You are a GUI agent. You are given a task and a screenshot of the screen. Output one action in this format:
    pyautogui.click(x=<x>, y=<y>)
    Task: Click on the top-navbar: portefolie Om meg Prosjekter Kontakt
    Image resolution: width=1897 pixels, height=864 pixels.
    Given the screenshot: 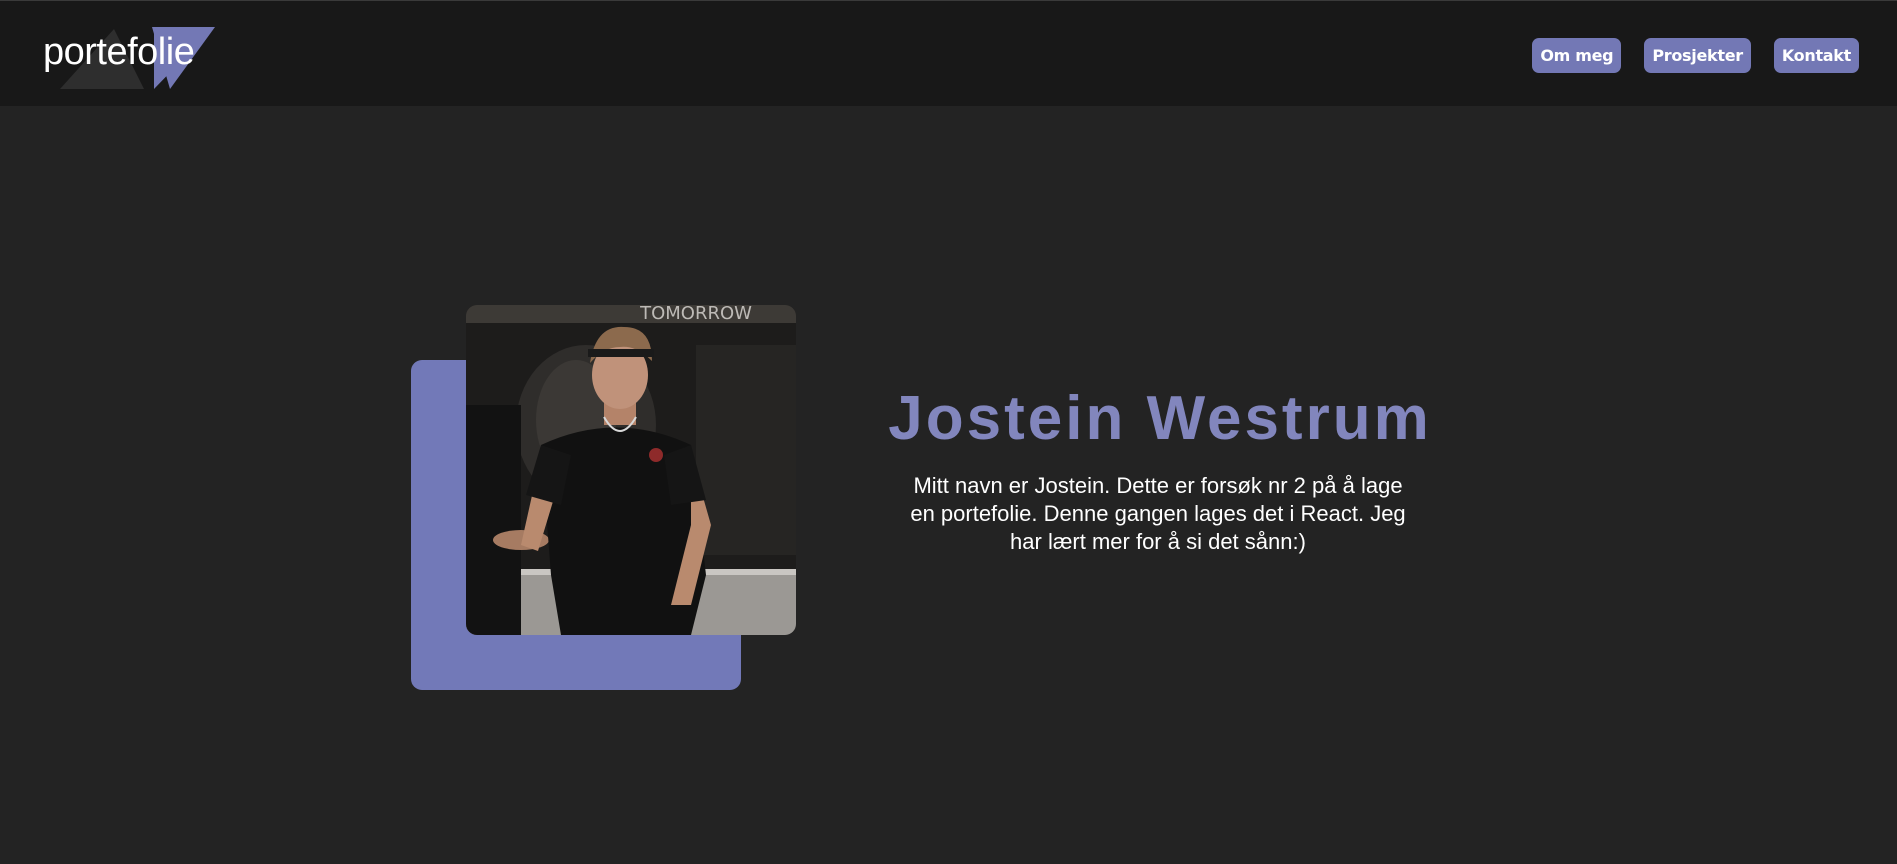 What is the action you would take?
    pyautogui.click(x=948, y=53)
    